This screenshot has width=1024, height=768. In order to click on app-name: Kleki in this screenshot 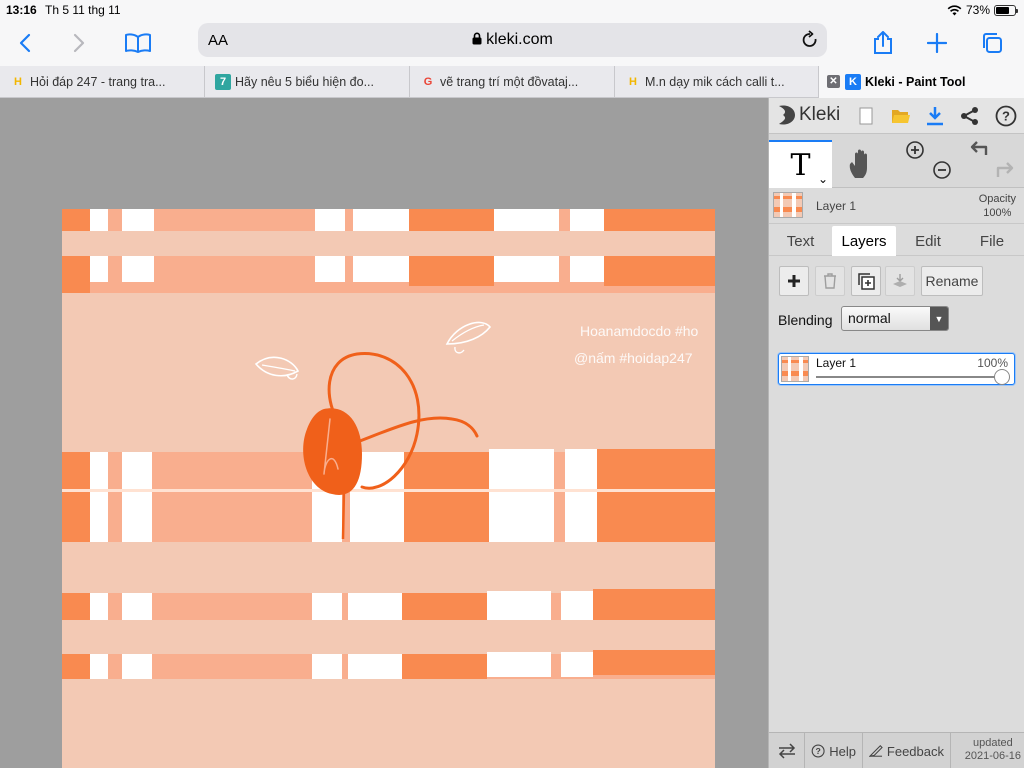, I will do `click(820, 114)`.